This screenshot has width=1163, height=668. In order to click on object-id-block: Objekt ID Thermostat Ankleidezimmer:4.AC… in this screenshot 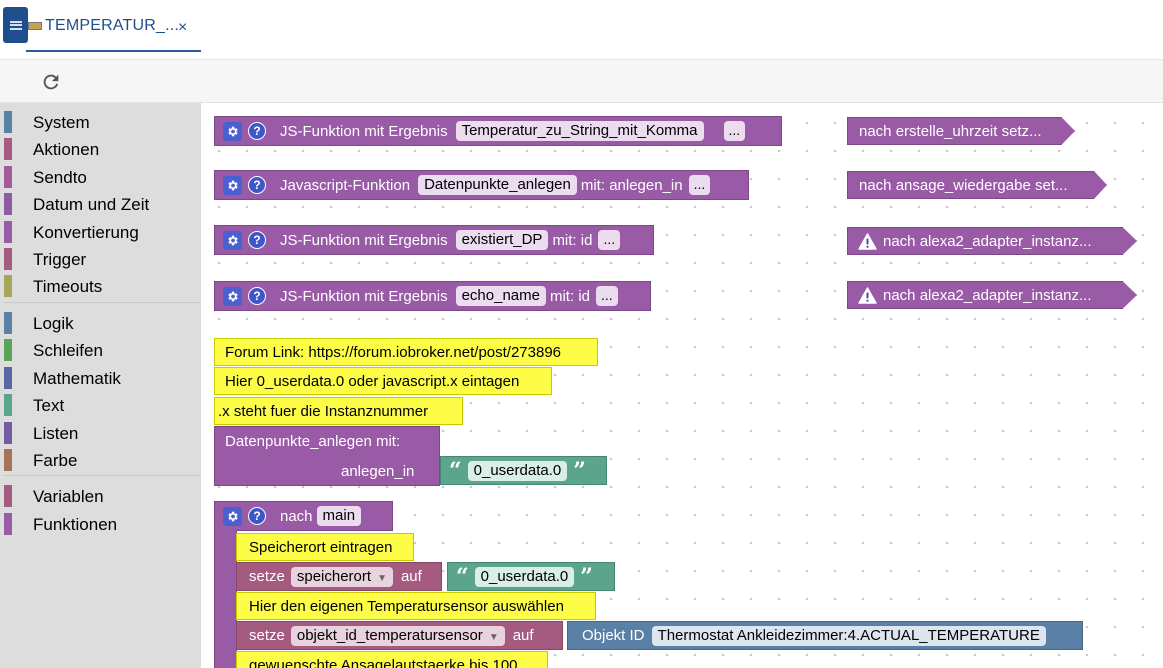, I will do `click(825, 635)`.